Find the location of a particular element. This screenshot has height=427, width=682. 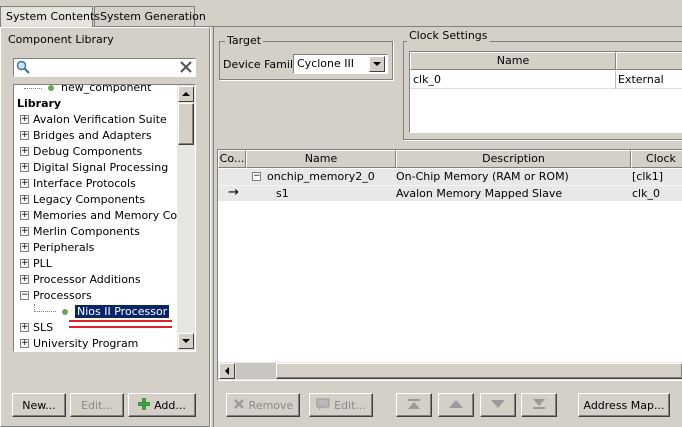

clock-row: clk_0 External is located at coordinates (546, 80).